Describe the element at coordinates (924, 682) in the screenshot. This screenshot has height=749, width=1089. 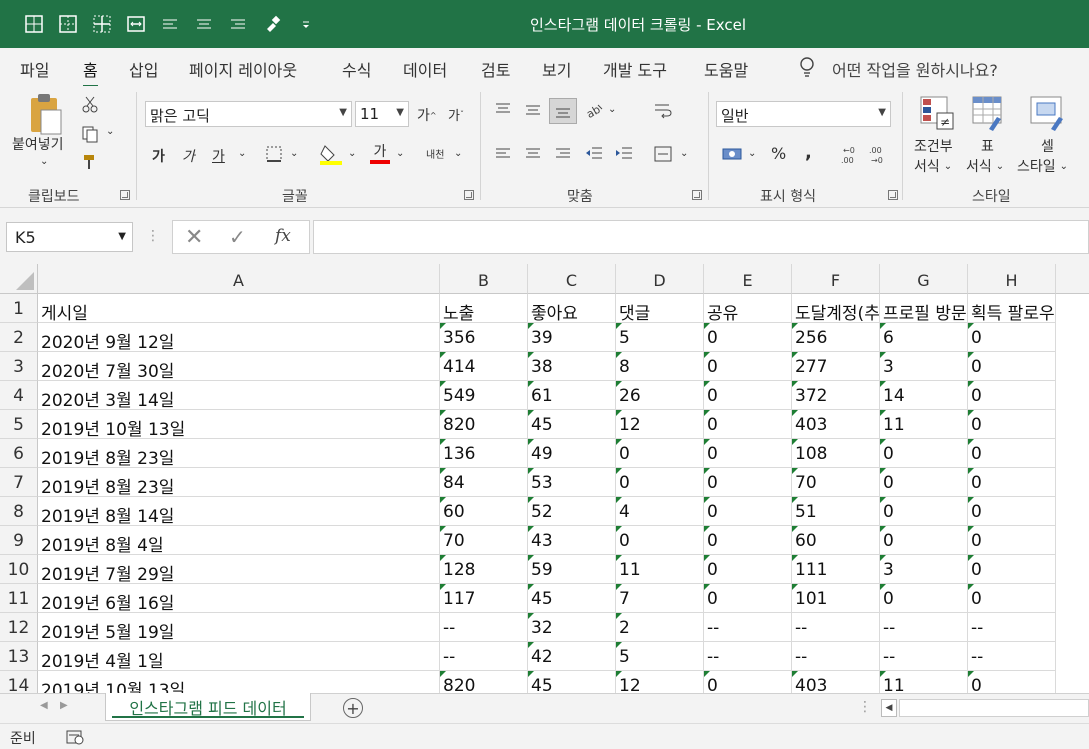
I see `table-cell: 11` at that location.